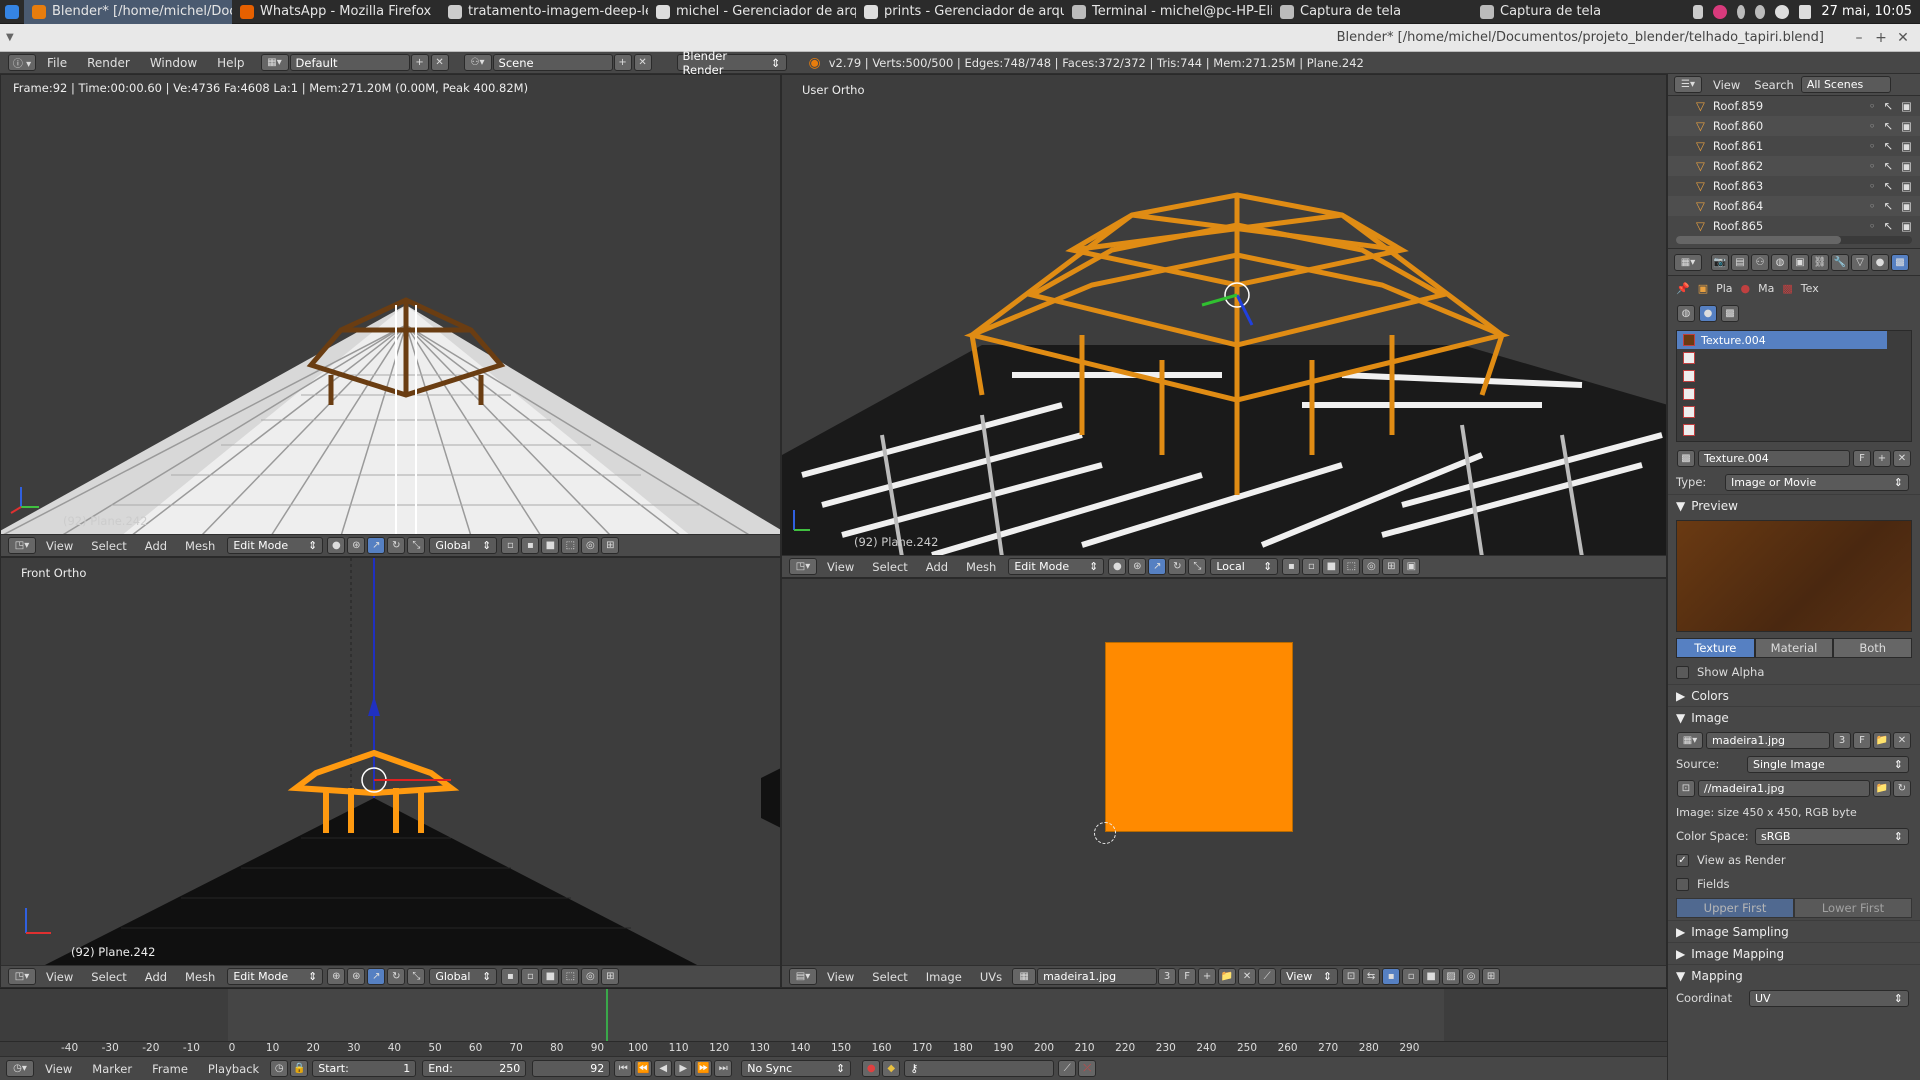 Image resolution: width=1920 pixels, height=1080 pixels. I want to click on timeline-menu-view: View, so click(58, 1069).